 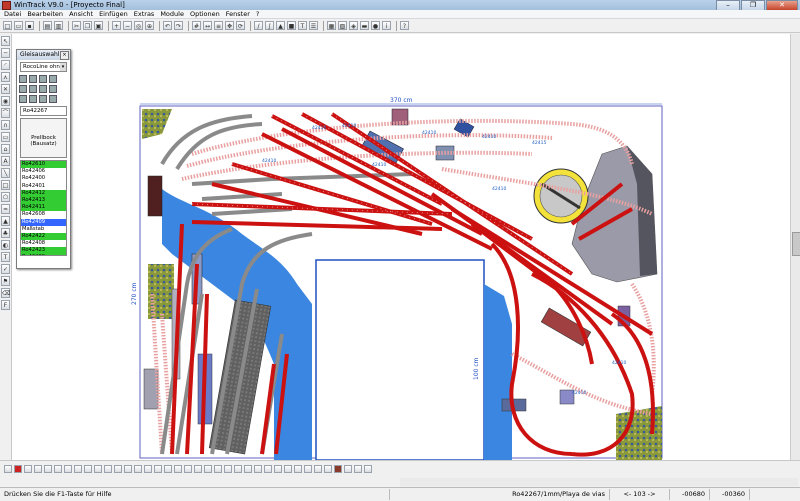 I want to click on app-icon, so click(x=6, y=5).